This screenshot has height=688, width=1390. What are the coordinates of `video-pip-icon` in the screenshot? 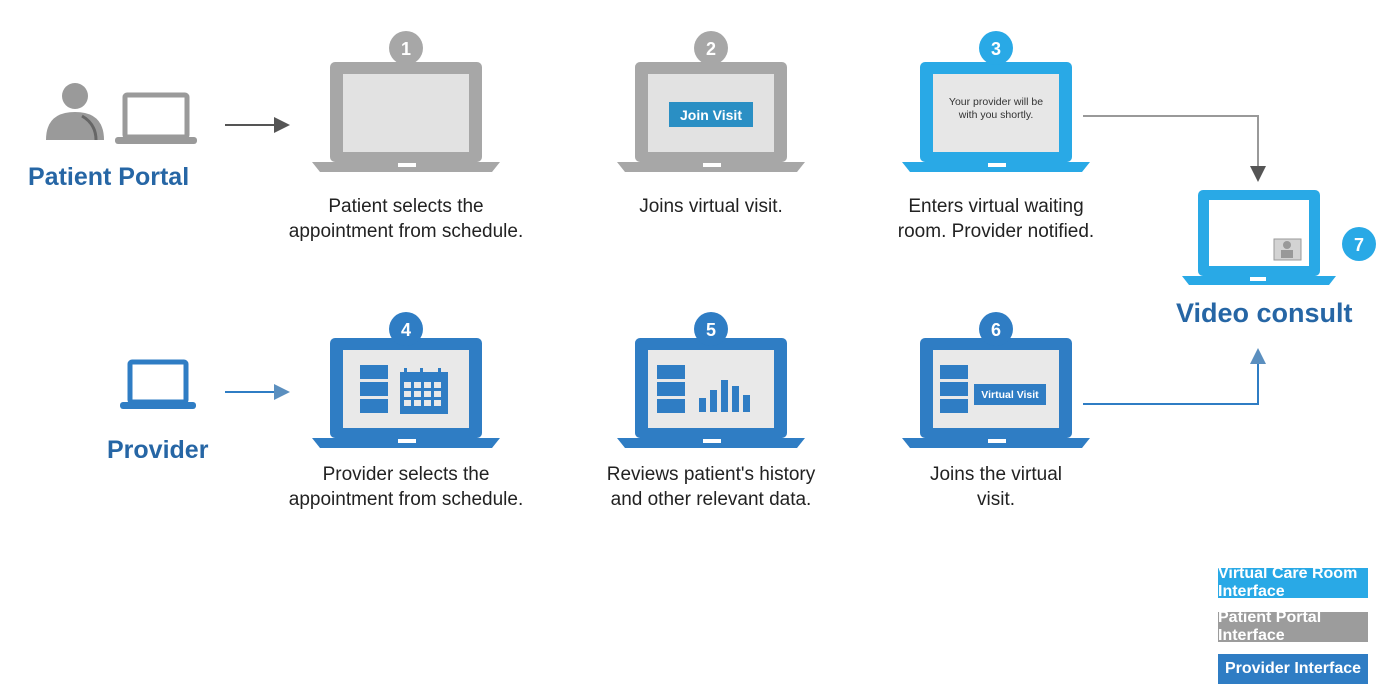 It's located at (1287, 249).